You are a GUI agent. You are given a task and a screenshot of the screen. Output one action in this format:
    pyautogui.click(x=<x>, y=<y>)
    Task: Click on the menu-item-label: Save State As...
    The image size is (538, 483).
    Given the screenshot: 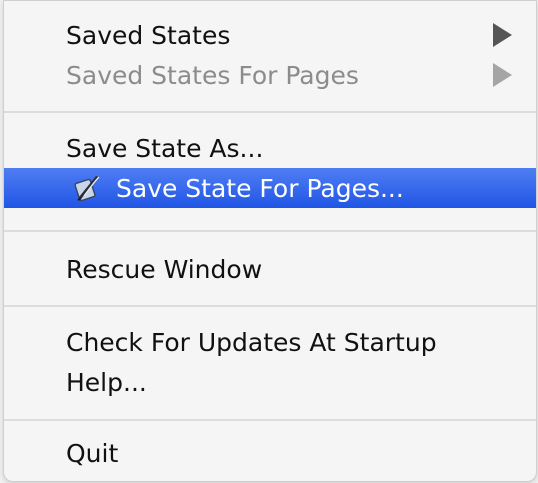 What is the action you would take?
    pyautogui.click(x=165, y=148)
    